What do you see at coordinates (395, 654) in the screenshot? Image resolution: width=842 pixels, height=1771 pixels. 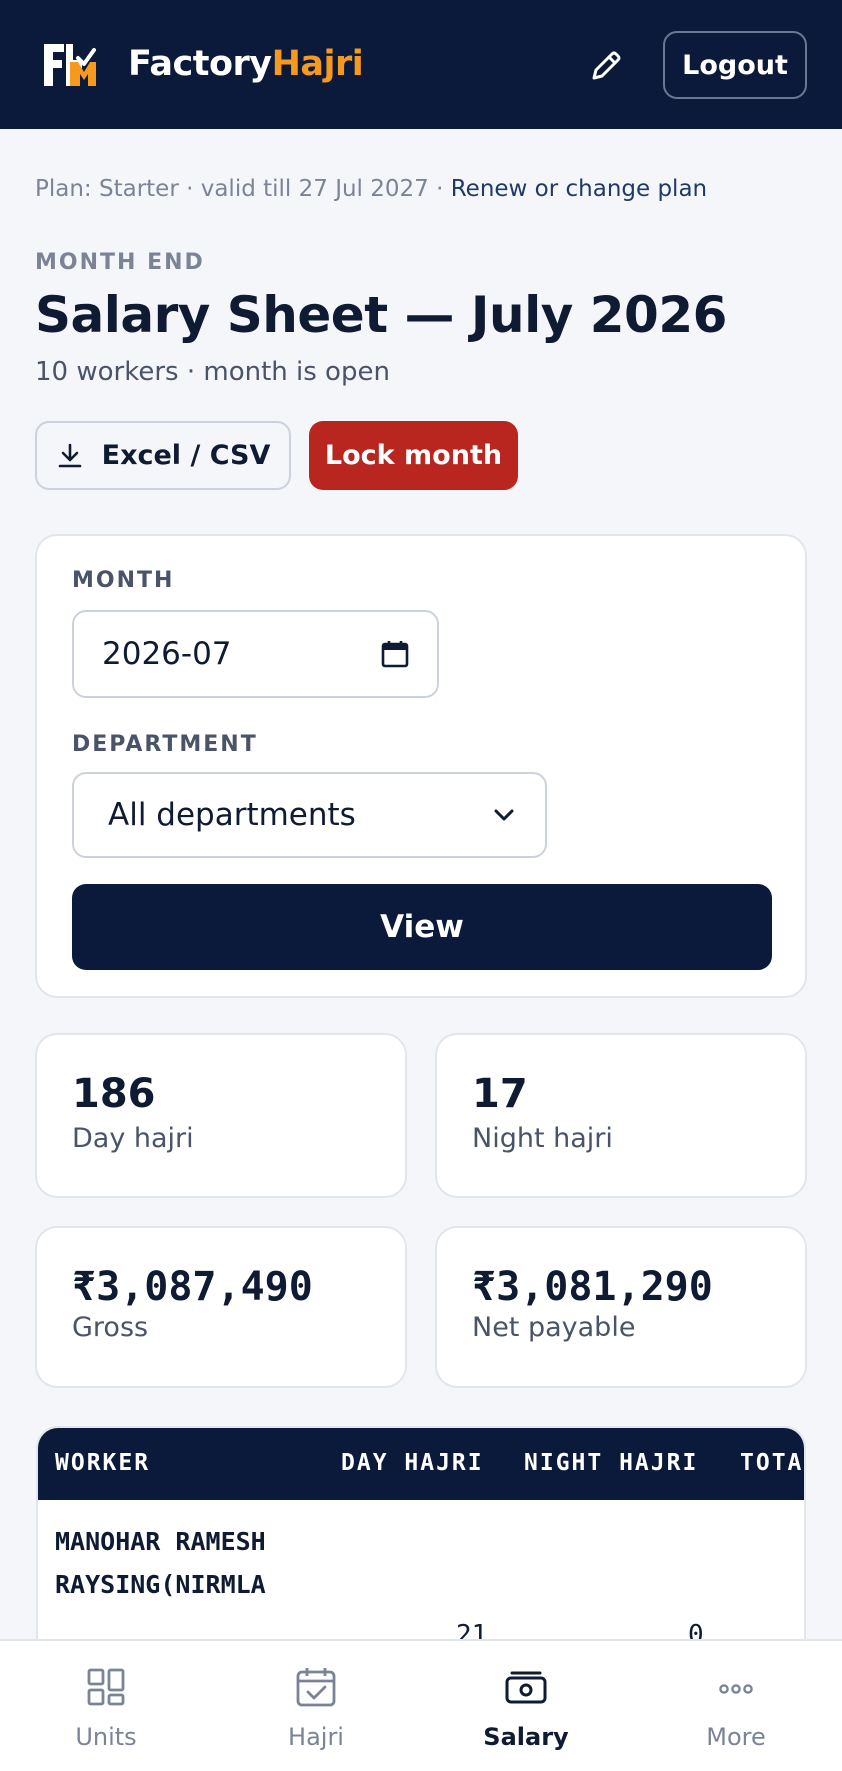 I see `calendar-icon` at bounding box center [395, 654].